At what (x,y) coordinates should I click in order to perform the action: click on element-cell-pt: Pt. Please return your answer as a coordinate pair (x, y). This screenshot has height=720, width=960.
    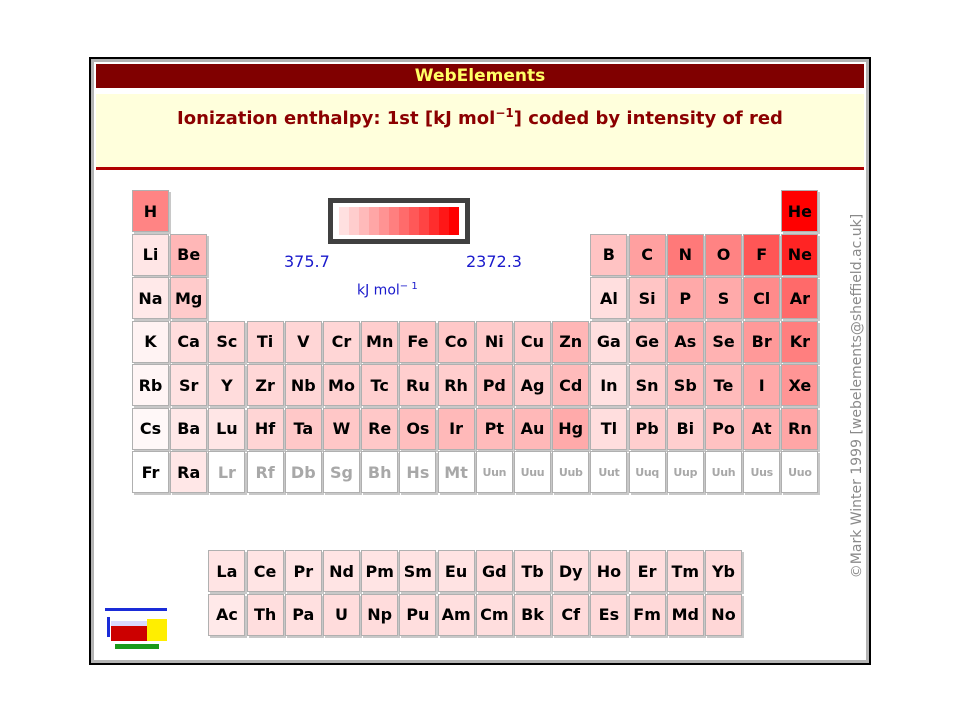
    Looking at the image, I should click on (494, 428).